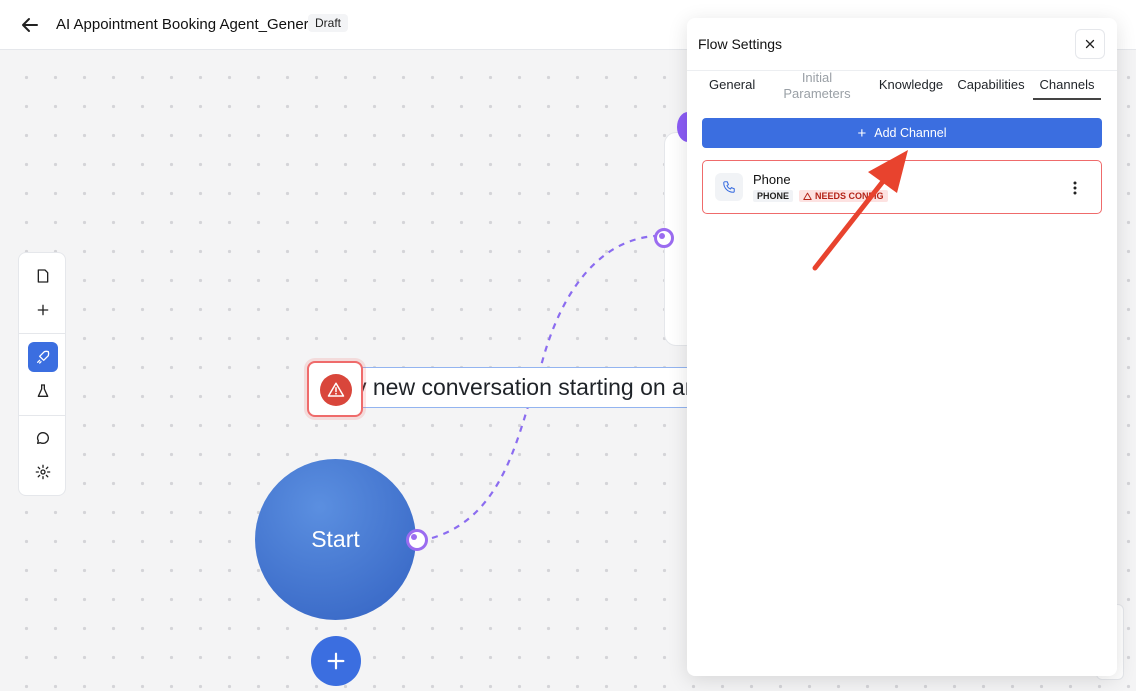 The image size is (1136, 691). I want to click on warning-badge, so click(336, 390).